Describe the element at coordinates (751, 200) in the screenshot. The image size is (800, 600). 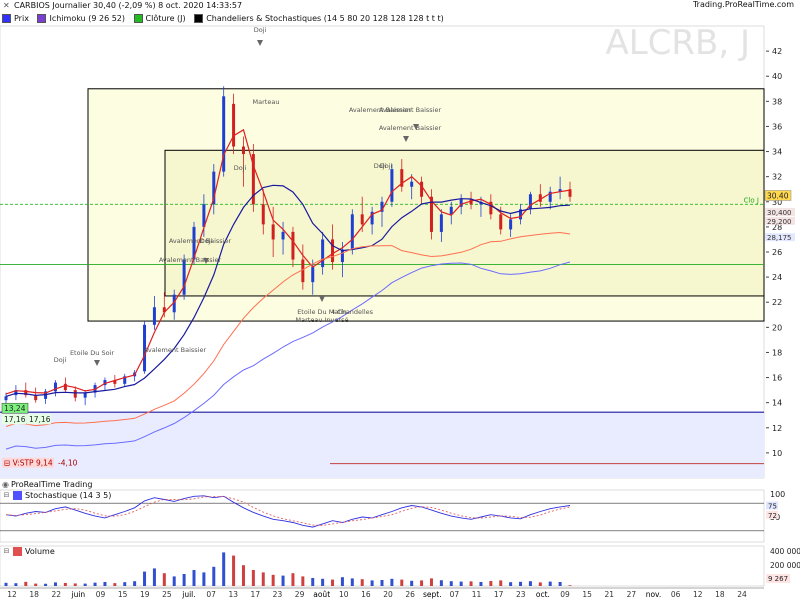
I see `close-label: Clo J` at that location.